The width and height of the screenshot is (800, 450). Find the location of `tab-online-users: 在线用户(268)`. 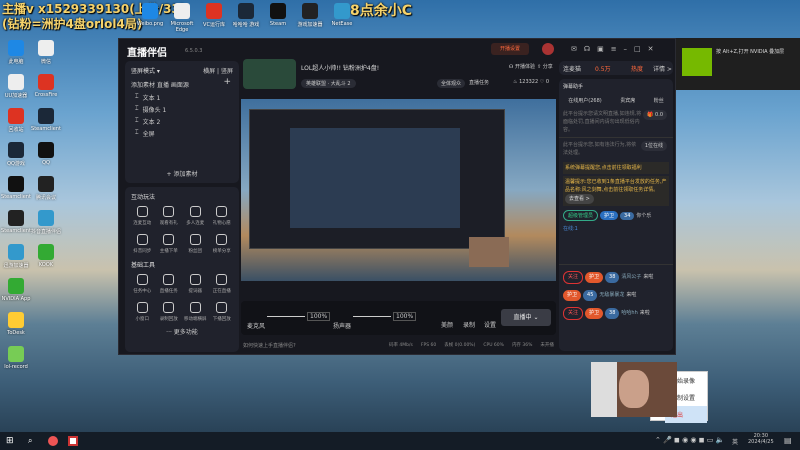

tab-online-users: 在线用户(268) is located at coordinates (584, 100).